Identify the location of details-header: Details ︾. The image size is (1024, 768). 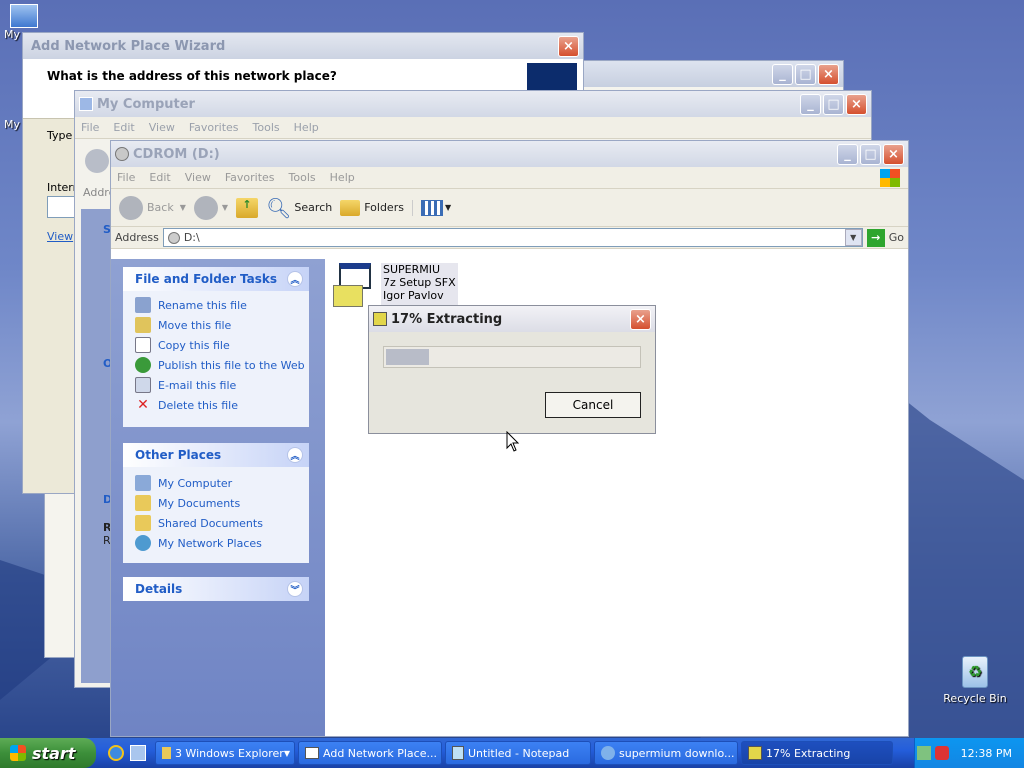
(216, 589).